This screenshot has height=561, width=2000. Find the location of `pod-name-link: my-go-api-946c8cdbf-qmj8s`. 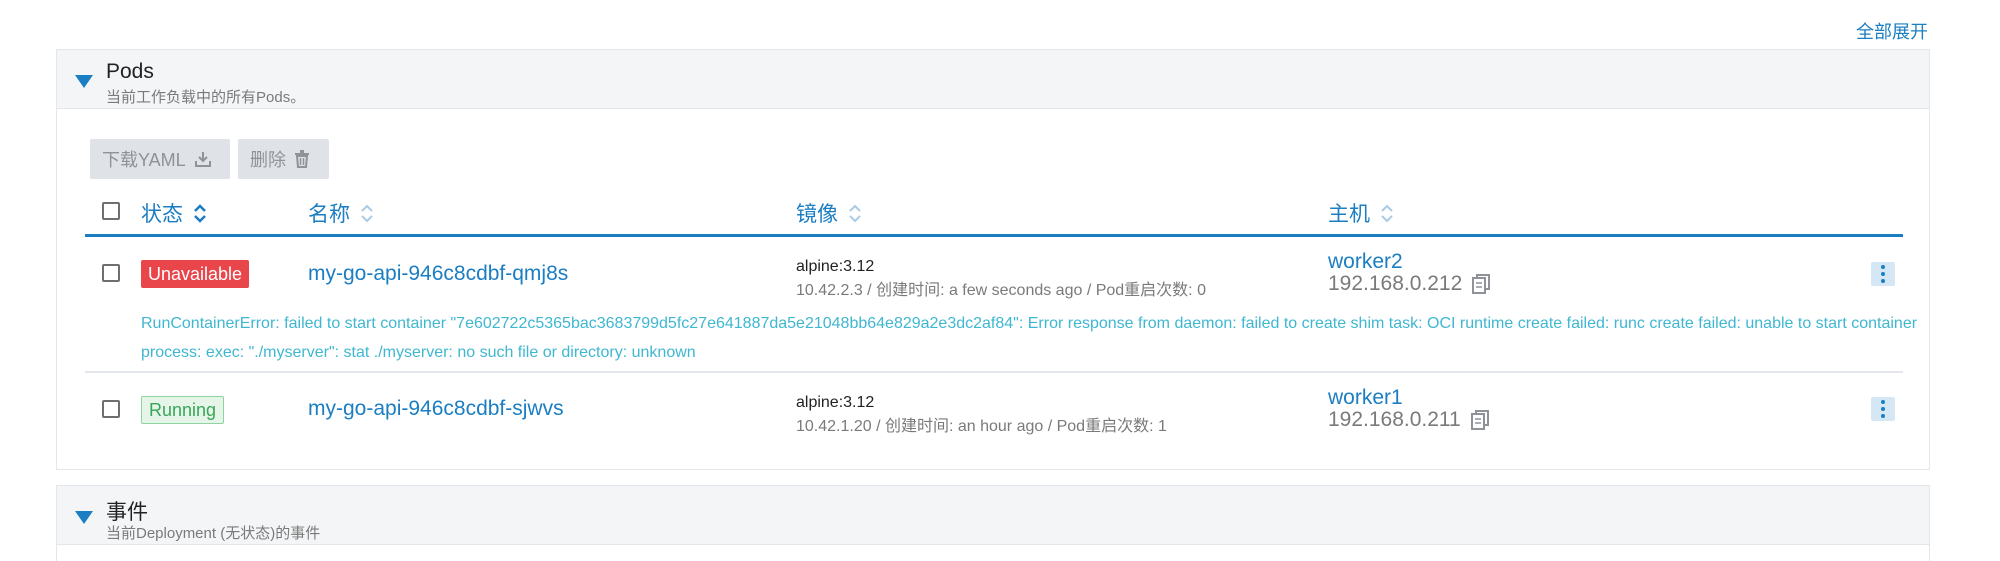

pod-name-link: my-go-api-946c8cdbf-qmj8s is located at coordinates (438, 274).